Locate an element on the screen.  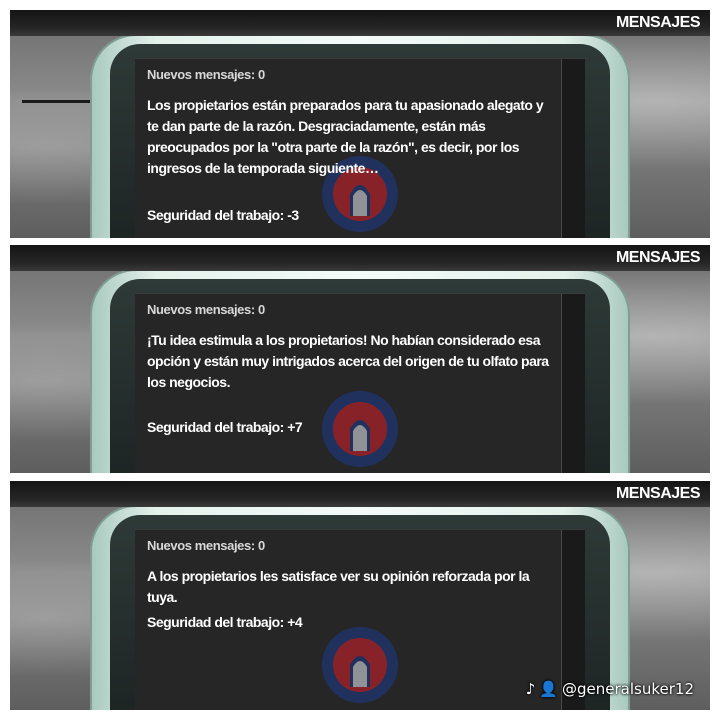
user-icon: 👤 is located at coordinates (549, 689).